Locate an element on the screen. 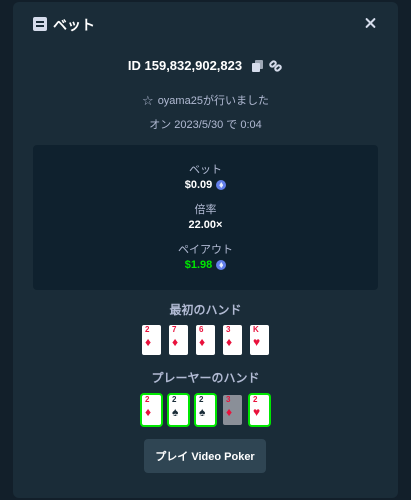  payout-value: $1.98 is located at coordinates (198, 265).